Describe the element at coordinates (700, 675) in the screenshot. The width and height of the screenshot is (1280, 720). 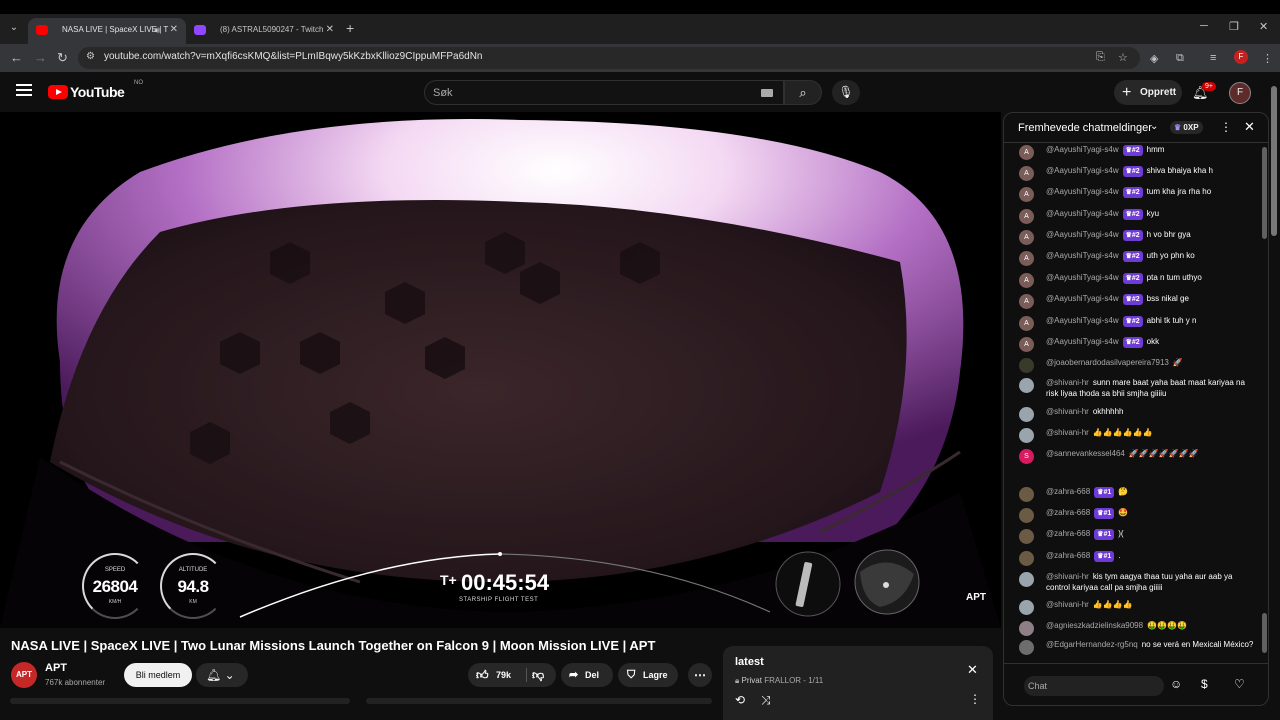
I see `more-actions-button: ⋯` at that location.